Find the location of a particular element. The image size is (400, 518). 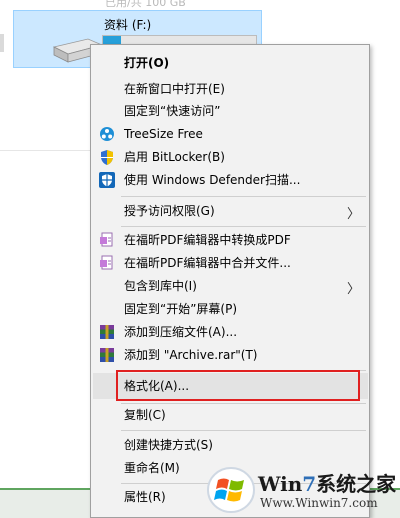

menu-item-label: 创建快捷方式(S) is located at coordinates (168, 445).